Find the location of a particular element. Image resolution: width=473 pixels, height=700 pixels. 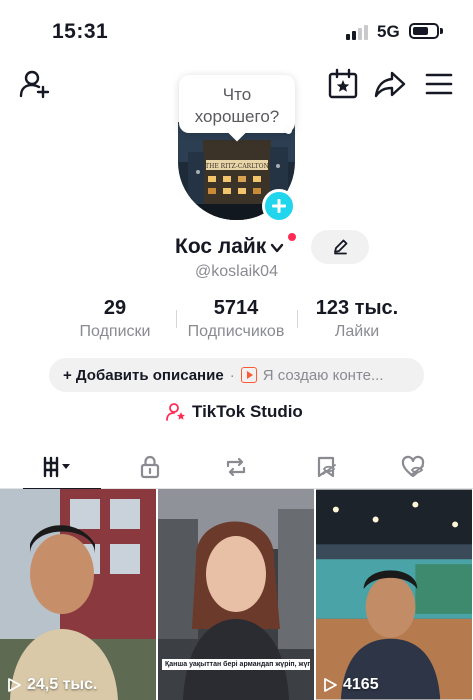

status-bar: 15:31 5G is located at coordinates (236, 30).